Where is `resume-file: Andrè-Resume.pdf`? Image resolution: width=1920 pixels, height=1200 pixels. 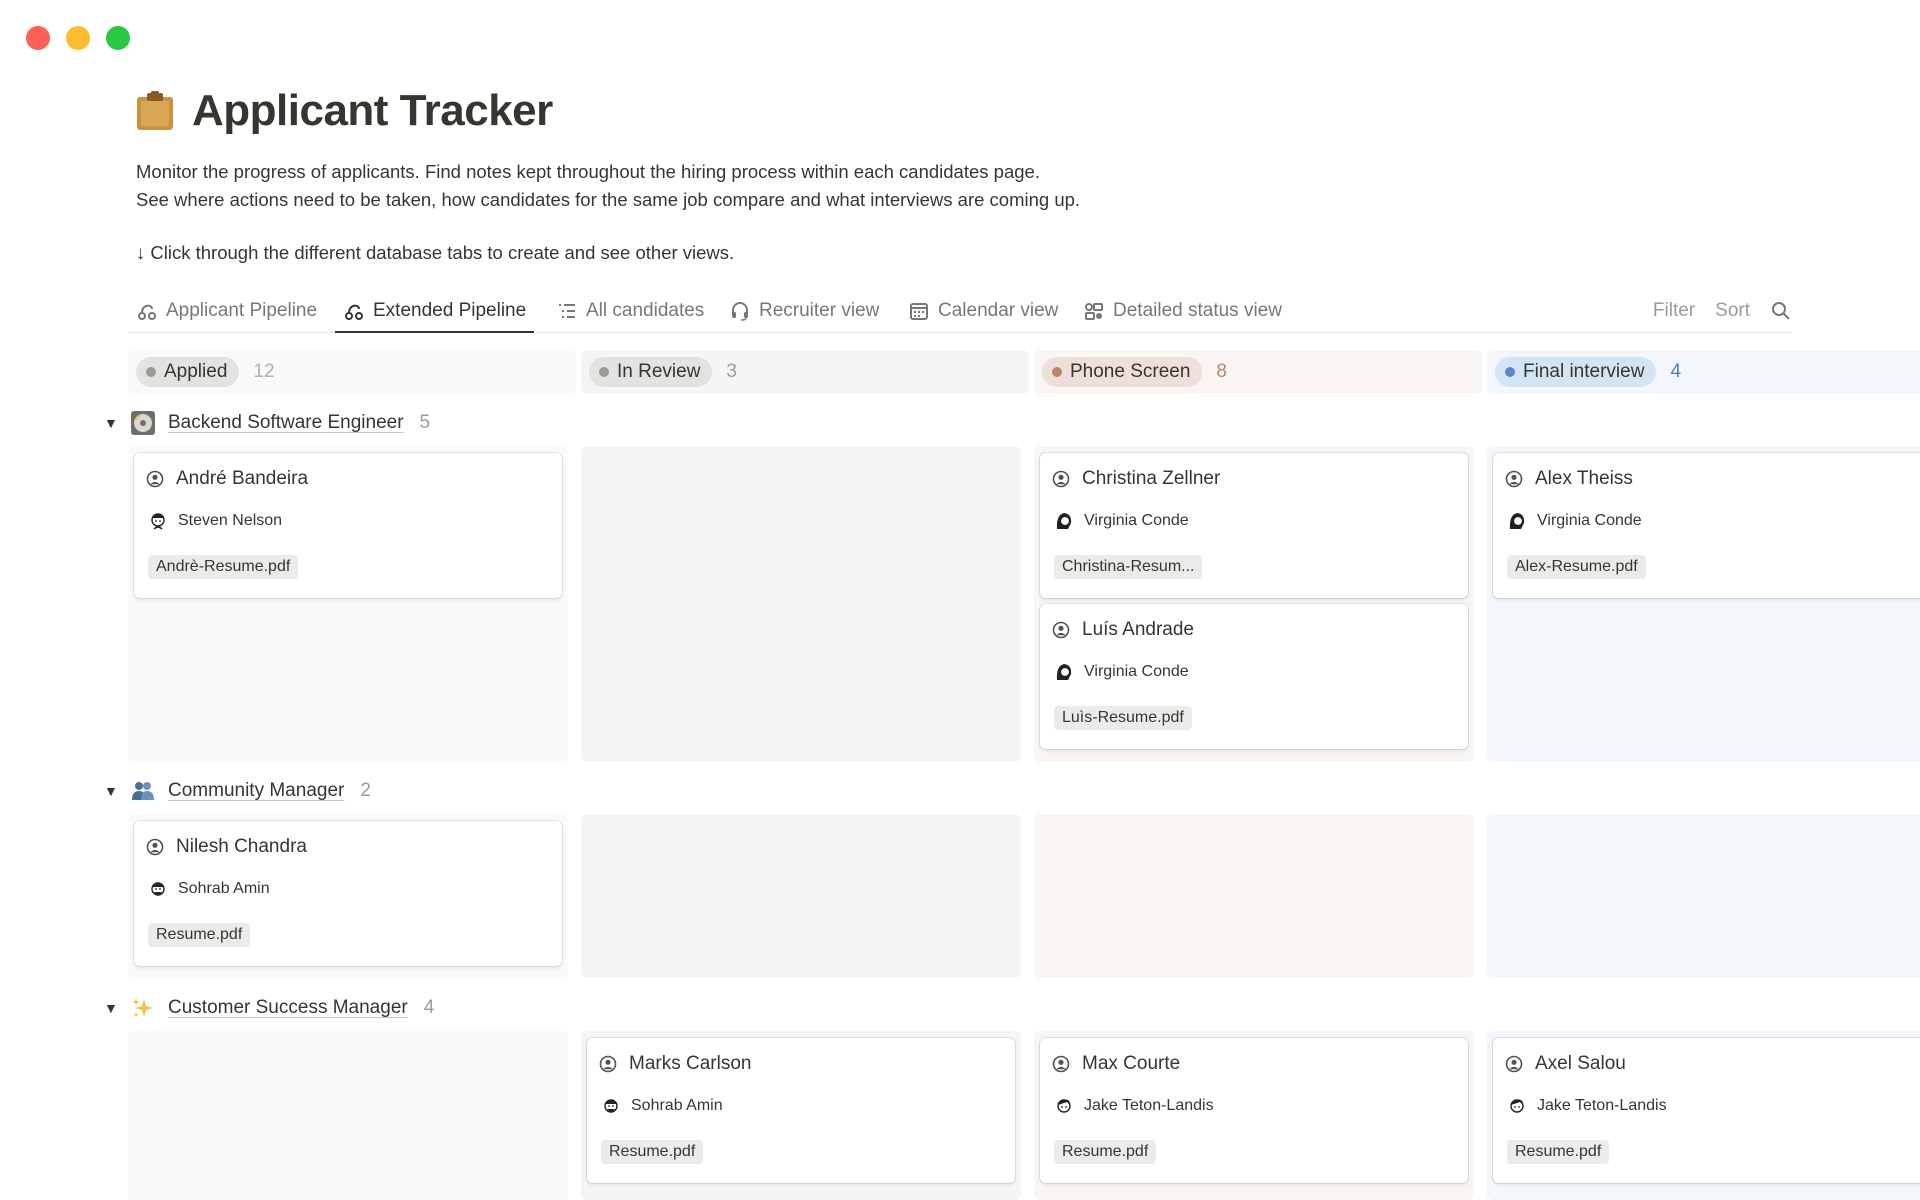 resume-file: Andrè-Resume.pdf is located at coordinates (223, 567).